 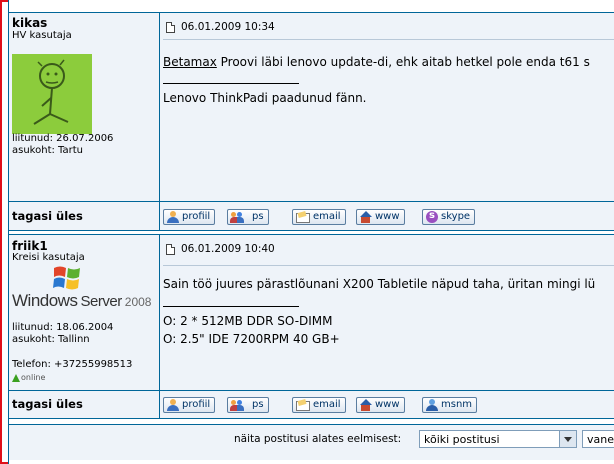 I want to click on signature: Lenovo ThinkPadi paadunud fänn., so click(x=265, y=98).